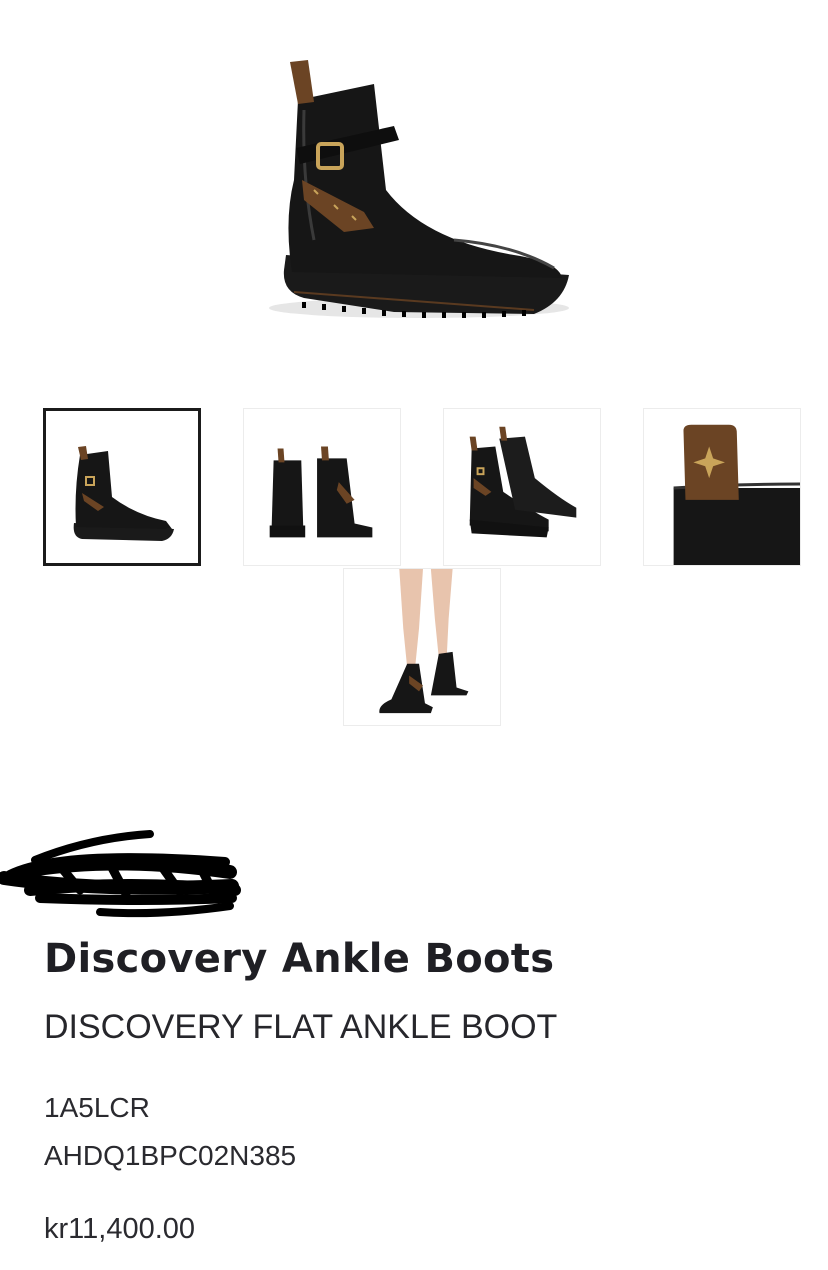  Describe the element at coordinates (424, 641) in the screenshot. I see `boots-on-model-image` at that location.